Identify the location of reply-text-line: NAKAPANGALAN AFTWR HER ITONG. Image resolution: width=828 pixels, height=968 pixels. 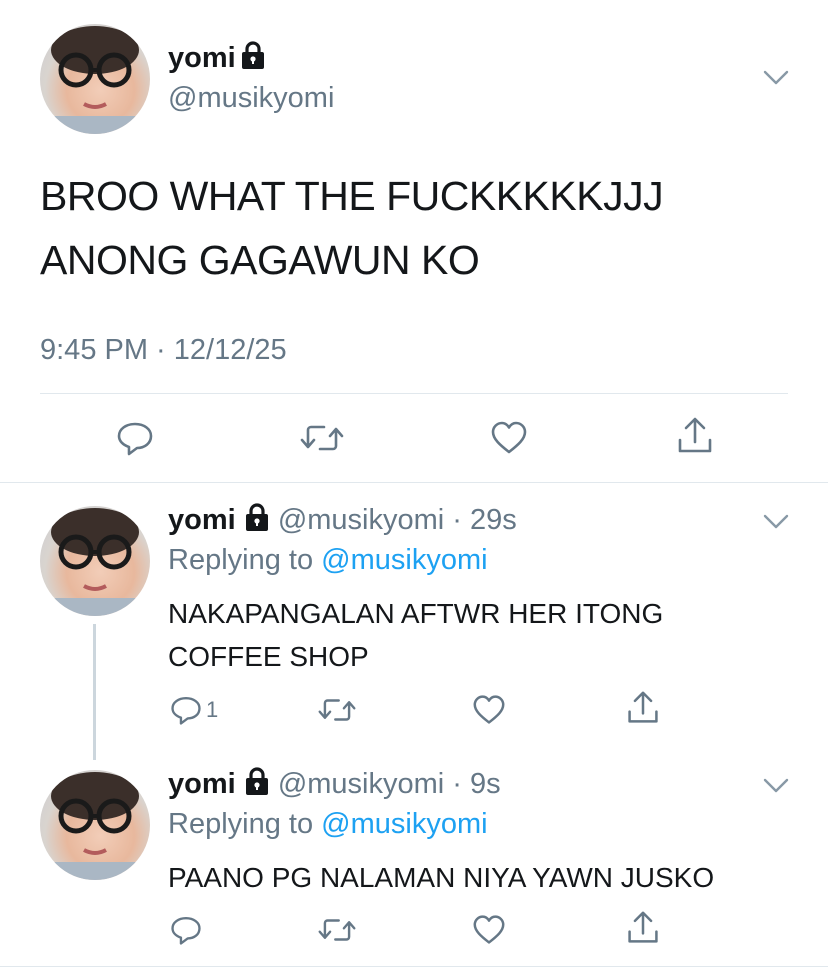
(416, 613).